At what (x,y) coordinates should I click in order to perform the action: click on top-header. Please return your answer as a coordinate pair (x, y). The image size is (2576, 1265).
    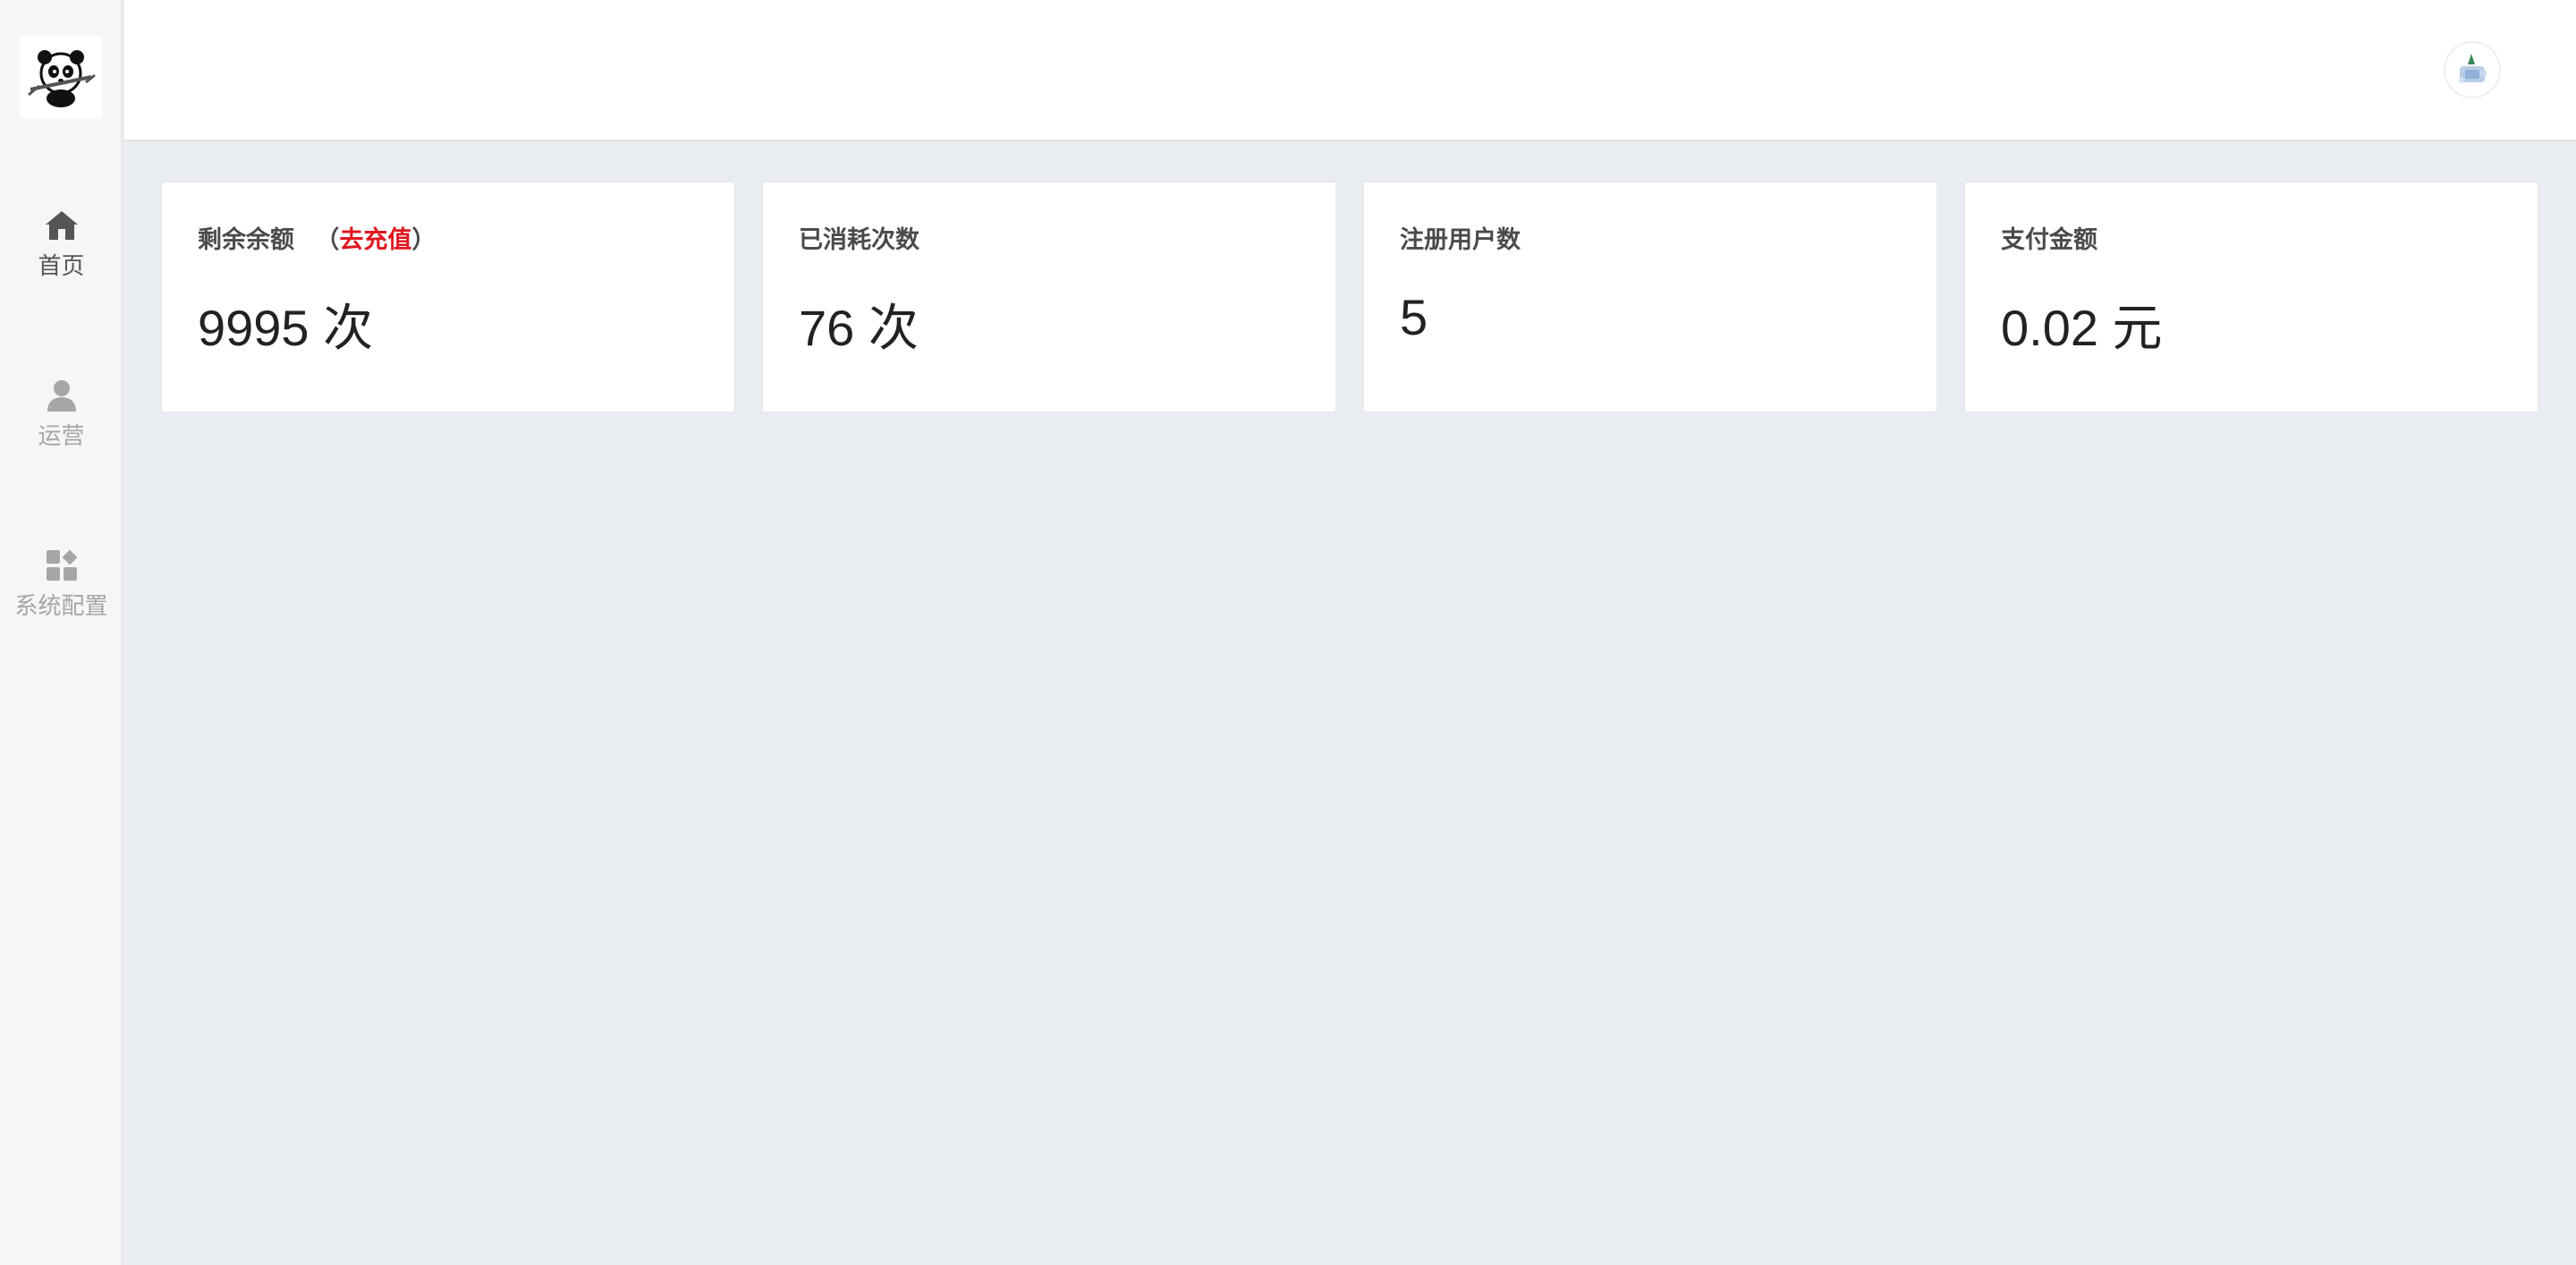
    Looking at the image, I should click on (1350, 70).